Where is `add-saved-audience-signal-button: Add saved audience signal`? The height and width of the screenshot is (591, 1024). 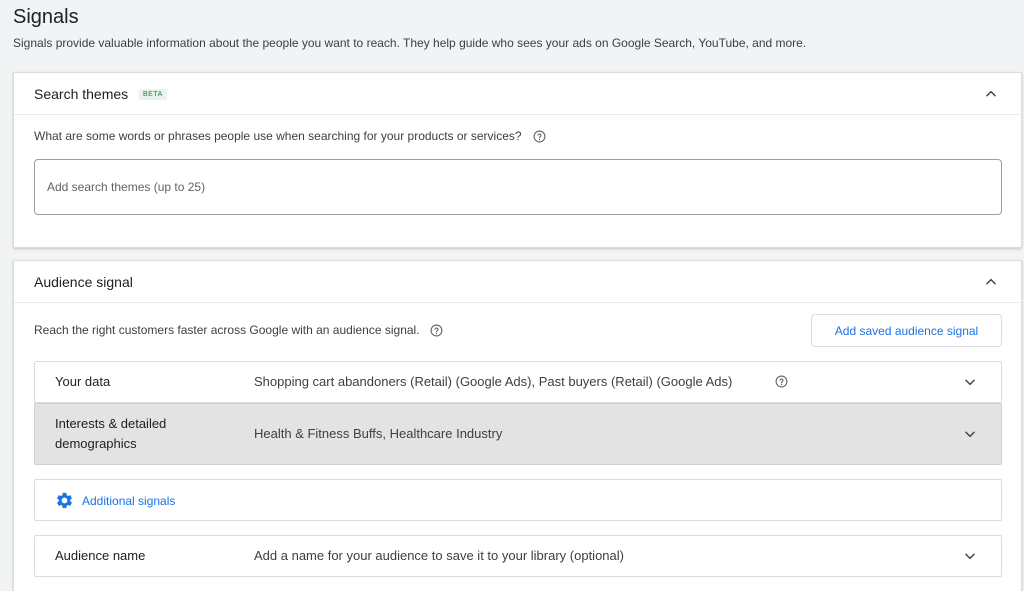 add-saved-audience-signal-button: Add saved audience signal is located at coordinates (906, 330).